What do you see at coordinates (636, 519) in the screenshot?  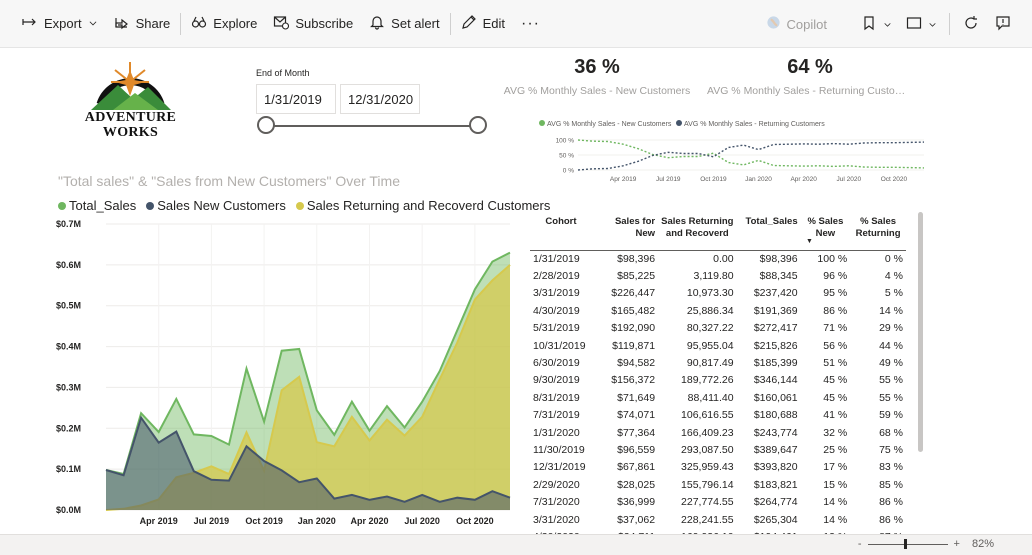 I see `table-cell: $37,062` at bounding box center [636, 519].